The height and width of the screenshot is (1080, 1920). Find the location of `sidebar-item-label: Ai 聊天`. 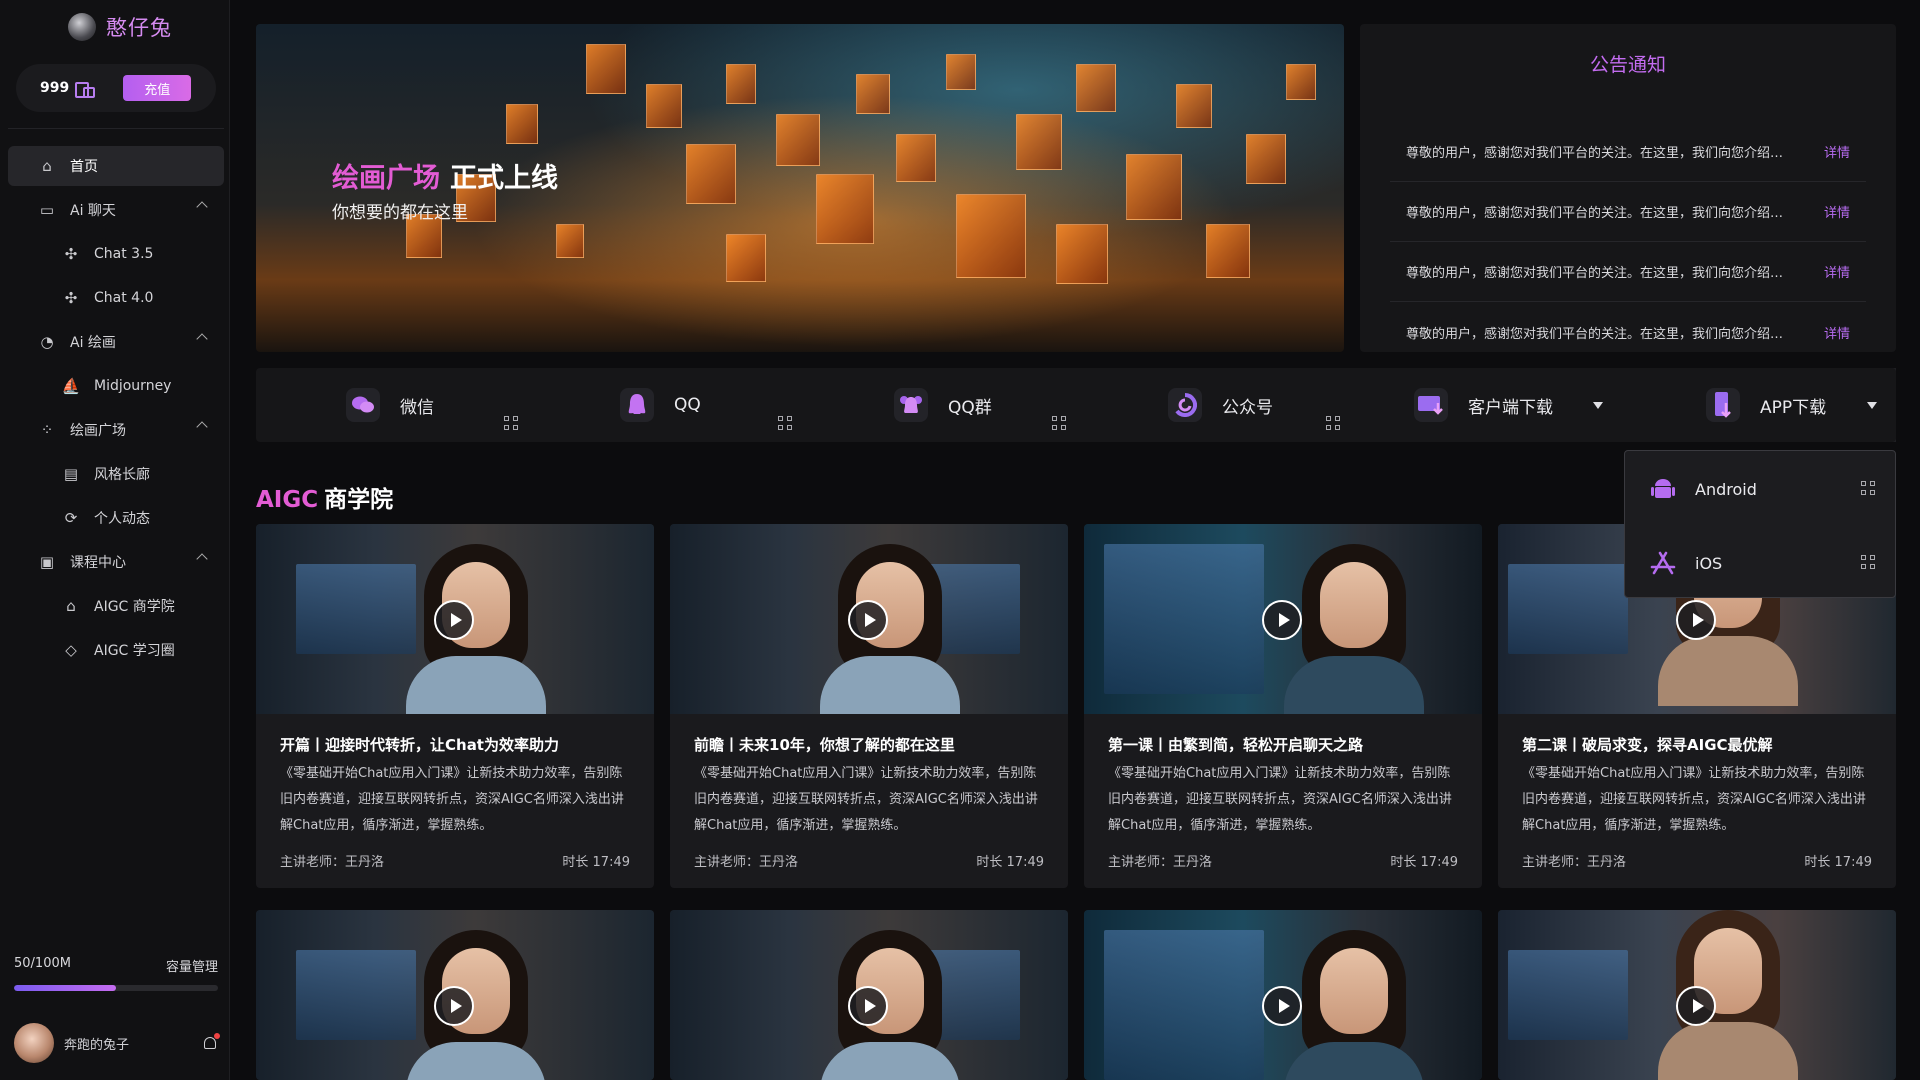

sidebar-item-label: Ai 聊天 is located at coordinates (93, 211).